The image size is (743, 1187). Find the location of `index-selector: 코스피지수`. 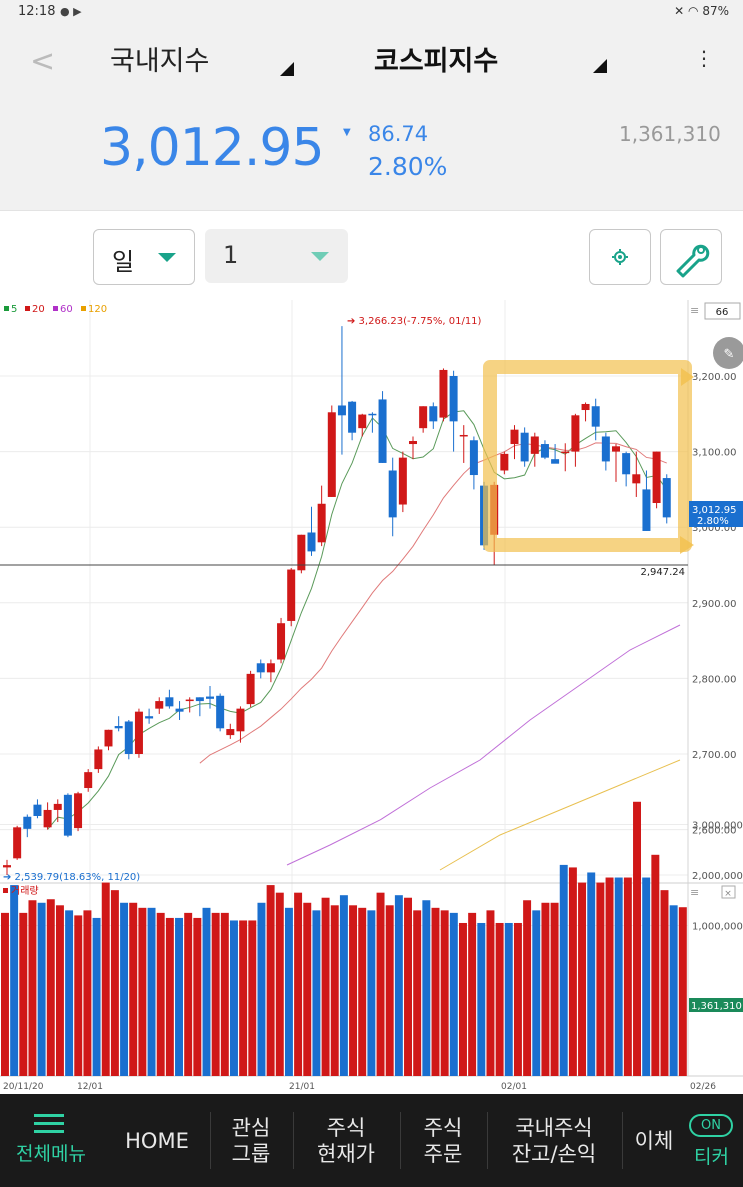

index-selector: 코스피지수 is located at coordinates (436, 58).